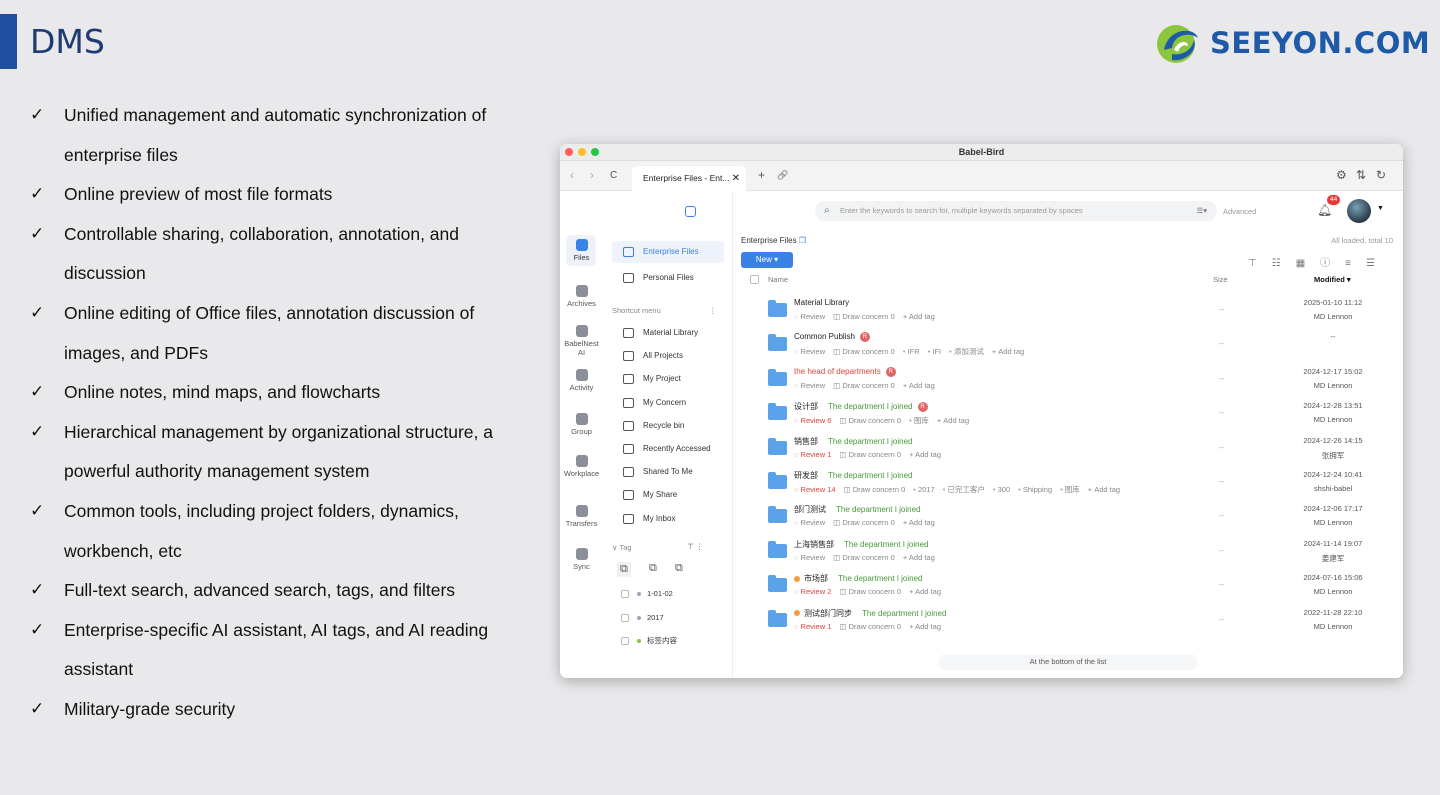 The height and width of the screenshot is (795, 1440). Describe the element at coordinates (1332, 279) in the screenshot. I see `column-modified: Modified ▾` at that location.